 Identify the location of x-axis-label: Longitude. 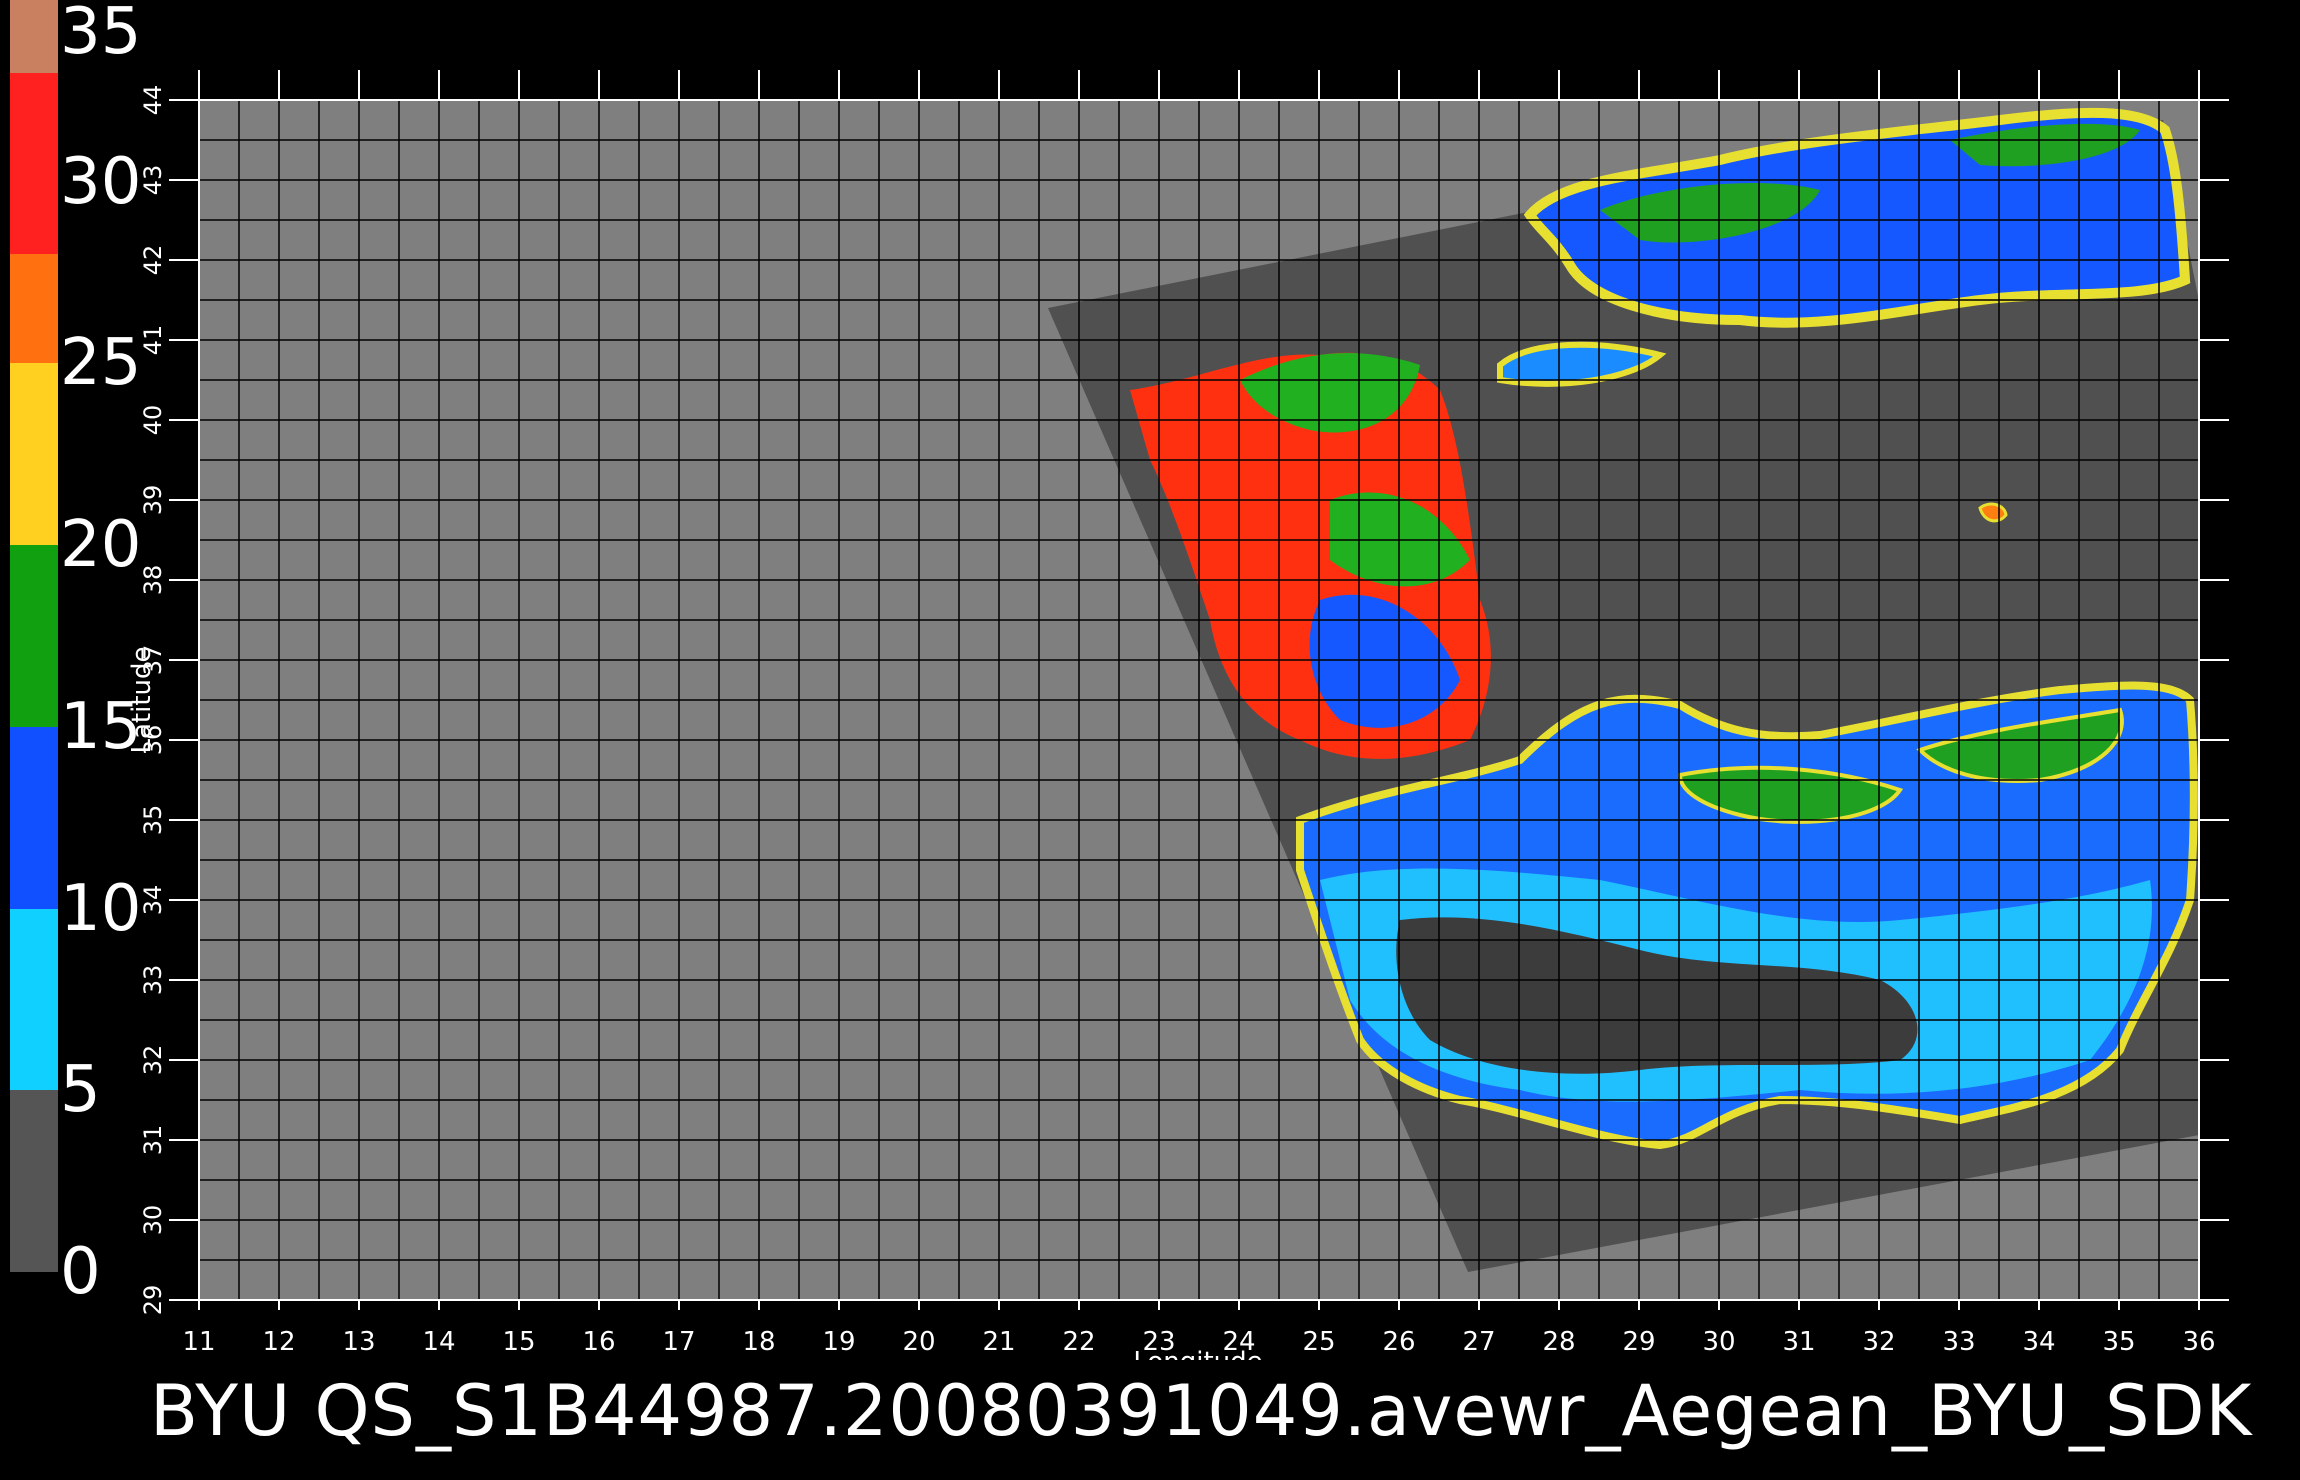
(1197, 1353).